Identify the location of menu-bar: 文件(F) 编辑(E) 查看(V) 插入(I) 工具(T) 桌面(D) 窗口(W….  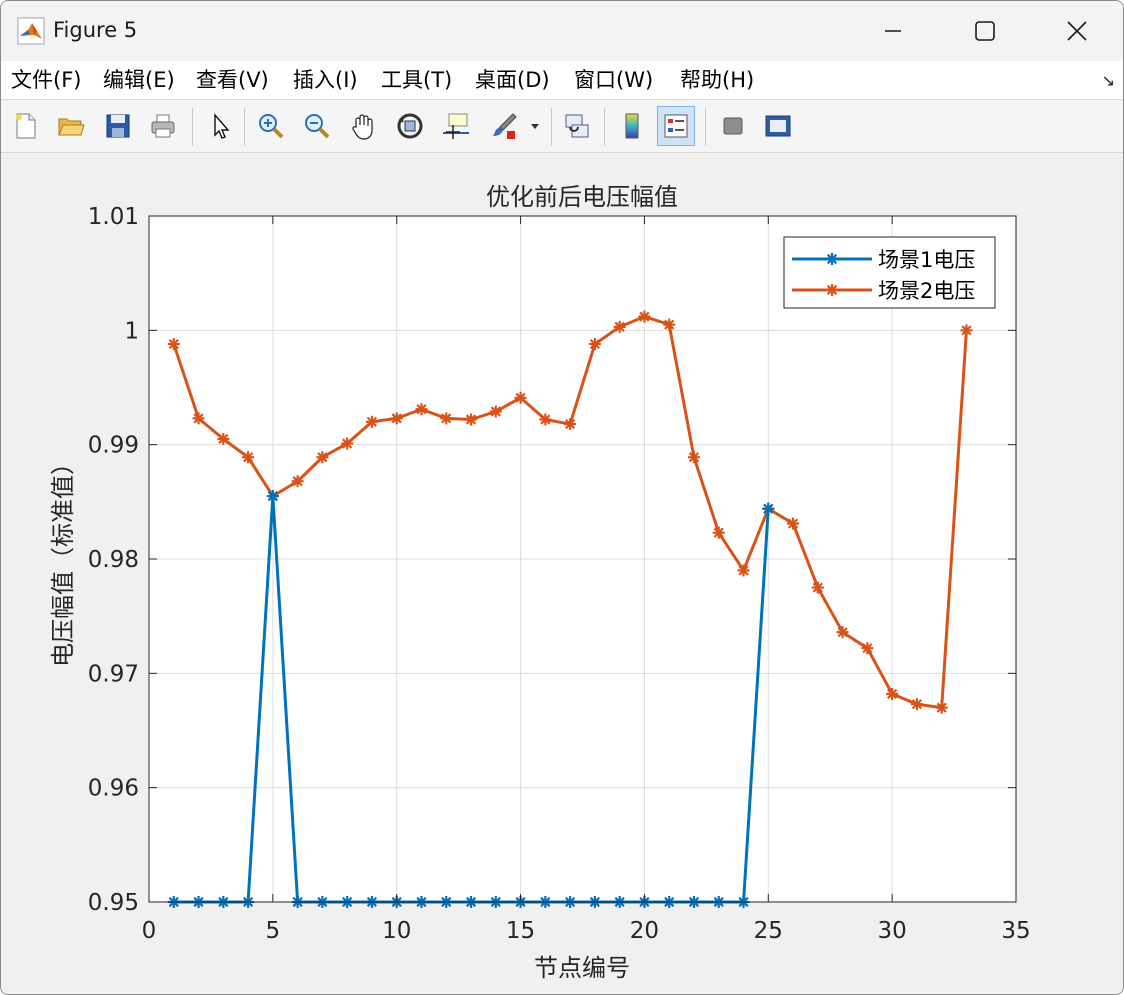
(562, 80).